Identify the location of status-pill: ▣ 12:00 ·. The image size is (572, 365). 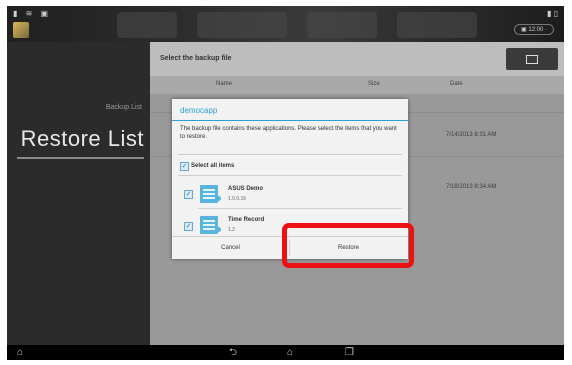
(533, 29).